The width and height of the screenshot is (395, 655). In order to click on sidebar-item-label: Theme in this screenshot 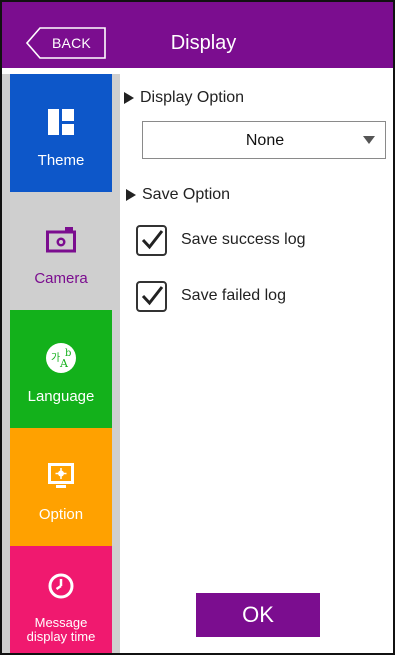, I will do `click(61, 160)`.